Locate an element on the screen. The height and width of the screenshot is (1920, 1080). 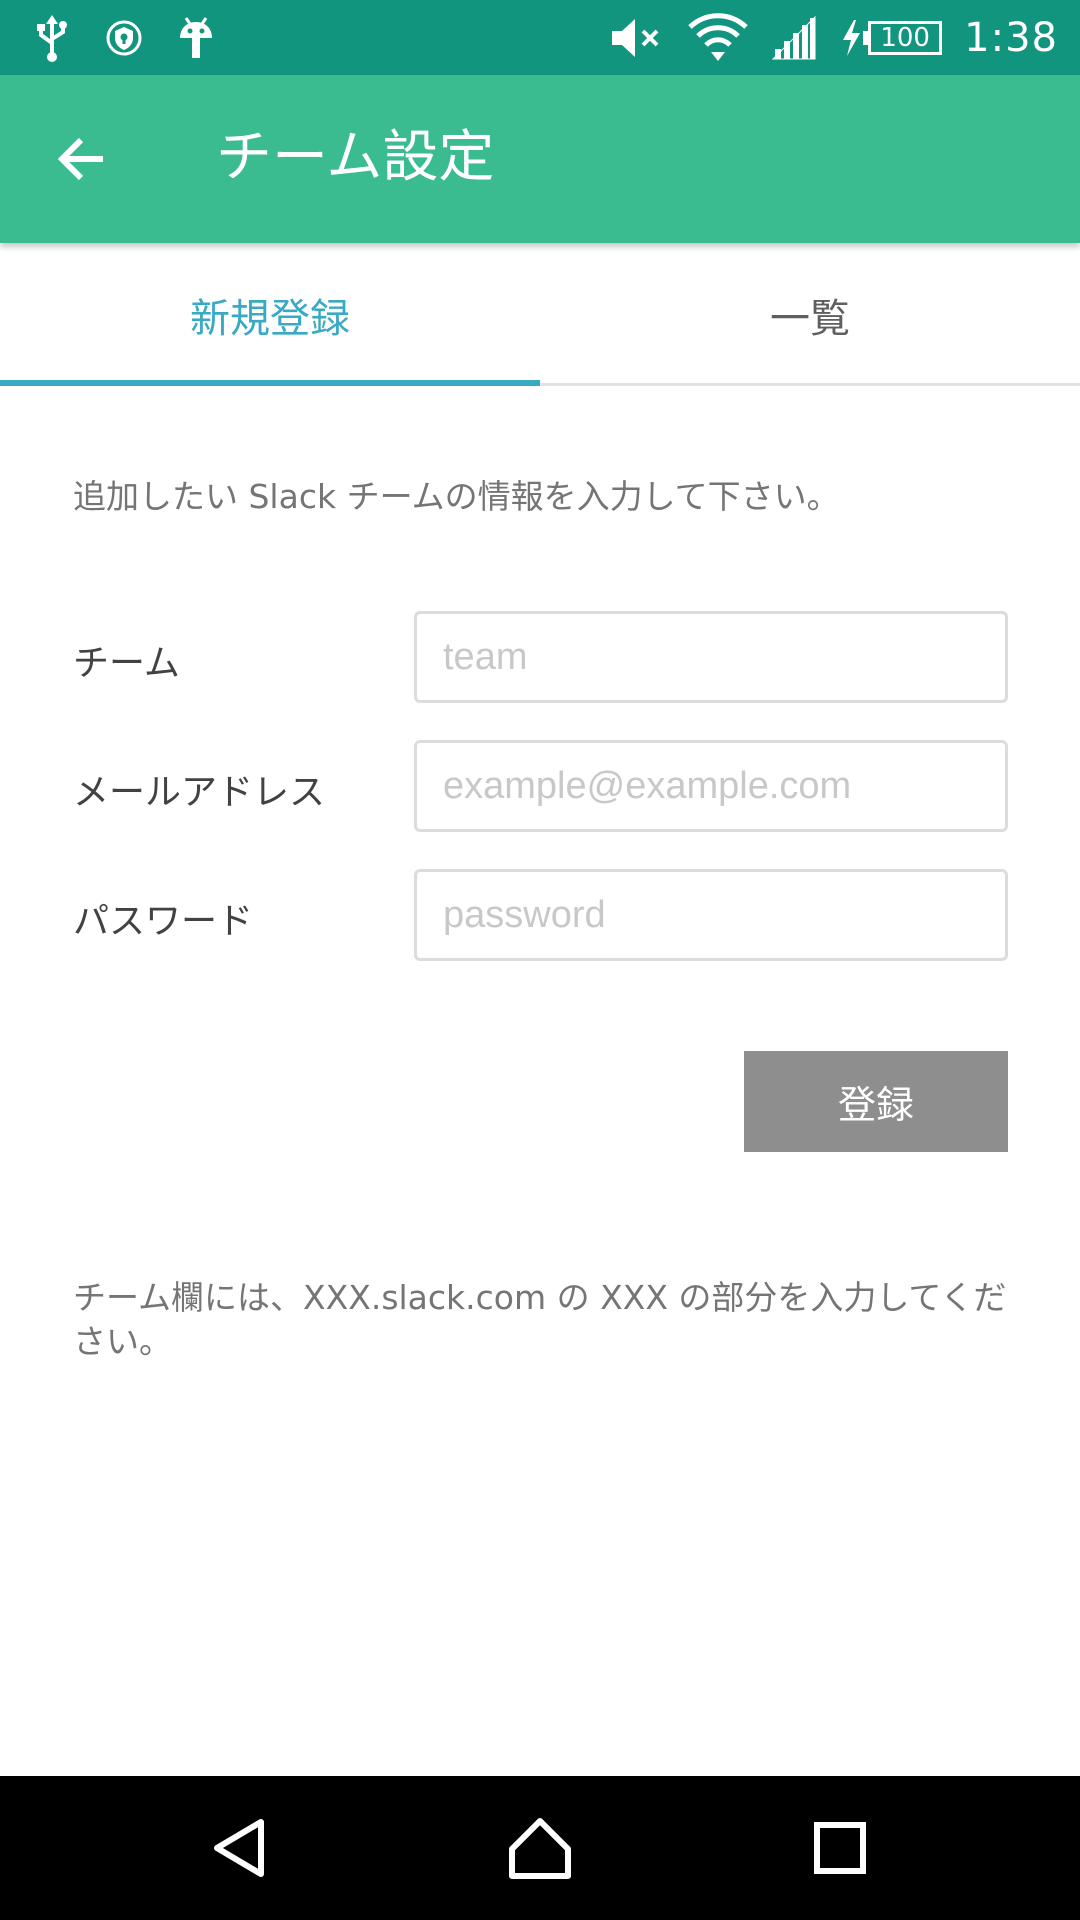
tab-label: 一覧 is located at coordinates (810, 319).